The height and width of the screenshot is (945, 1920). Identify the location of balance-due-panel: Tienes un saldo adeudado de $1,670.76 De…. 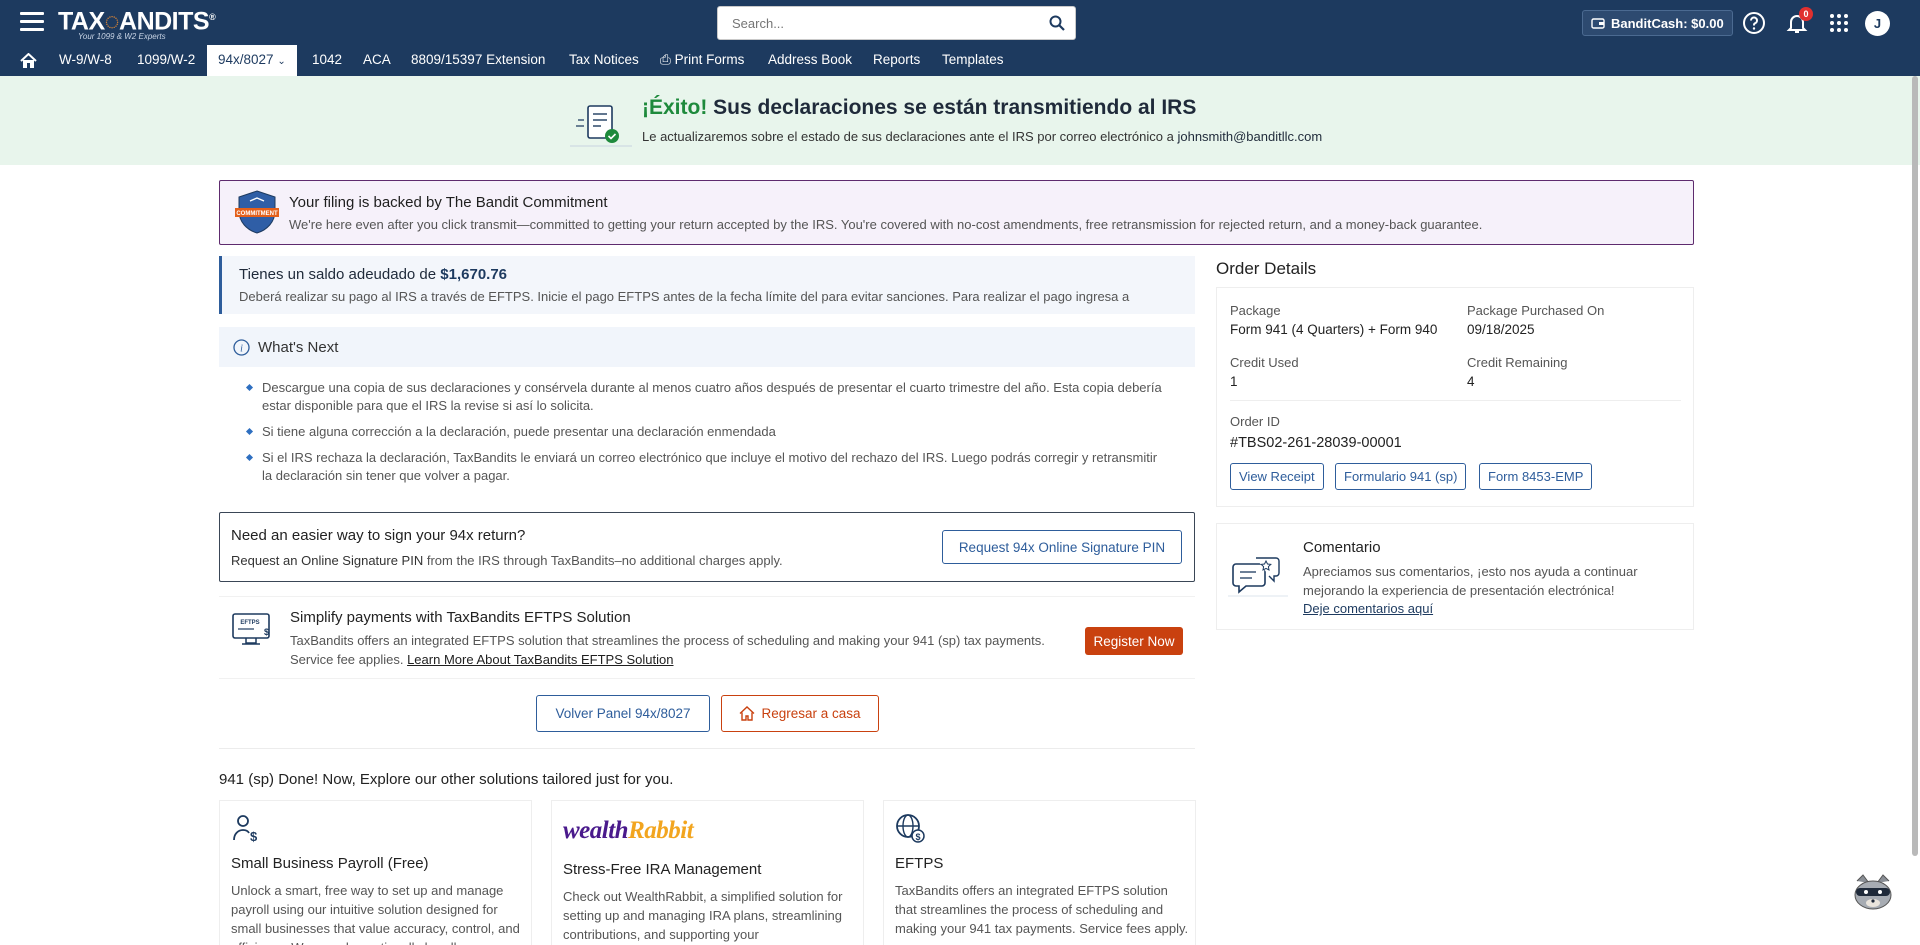
(707, 285).